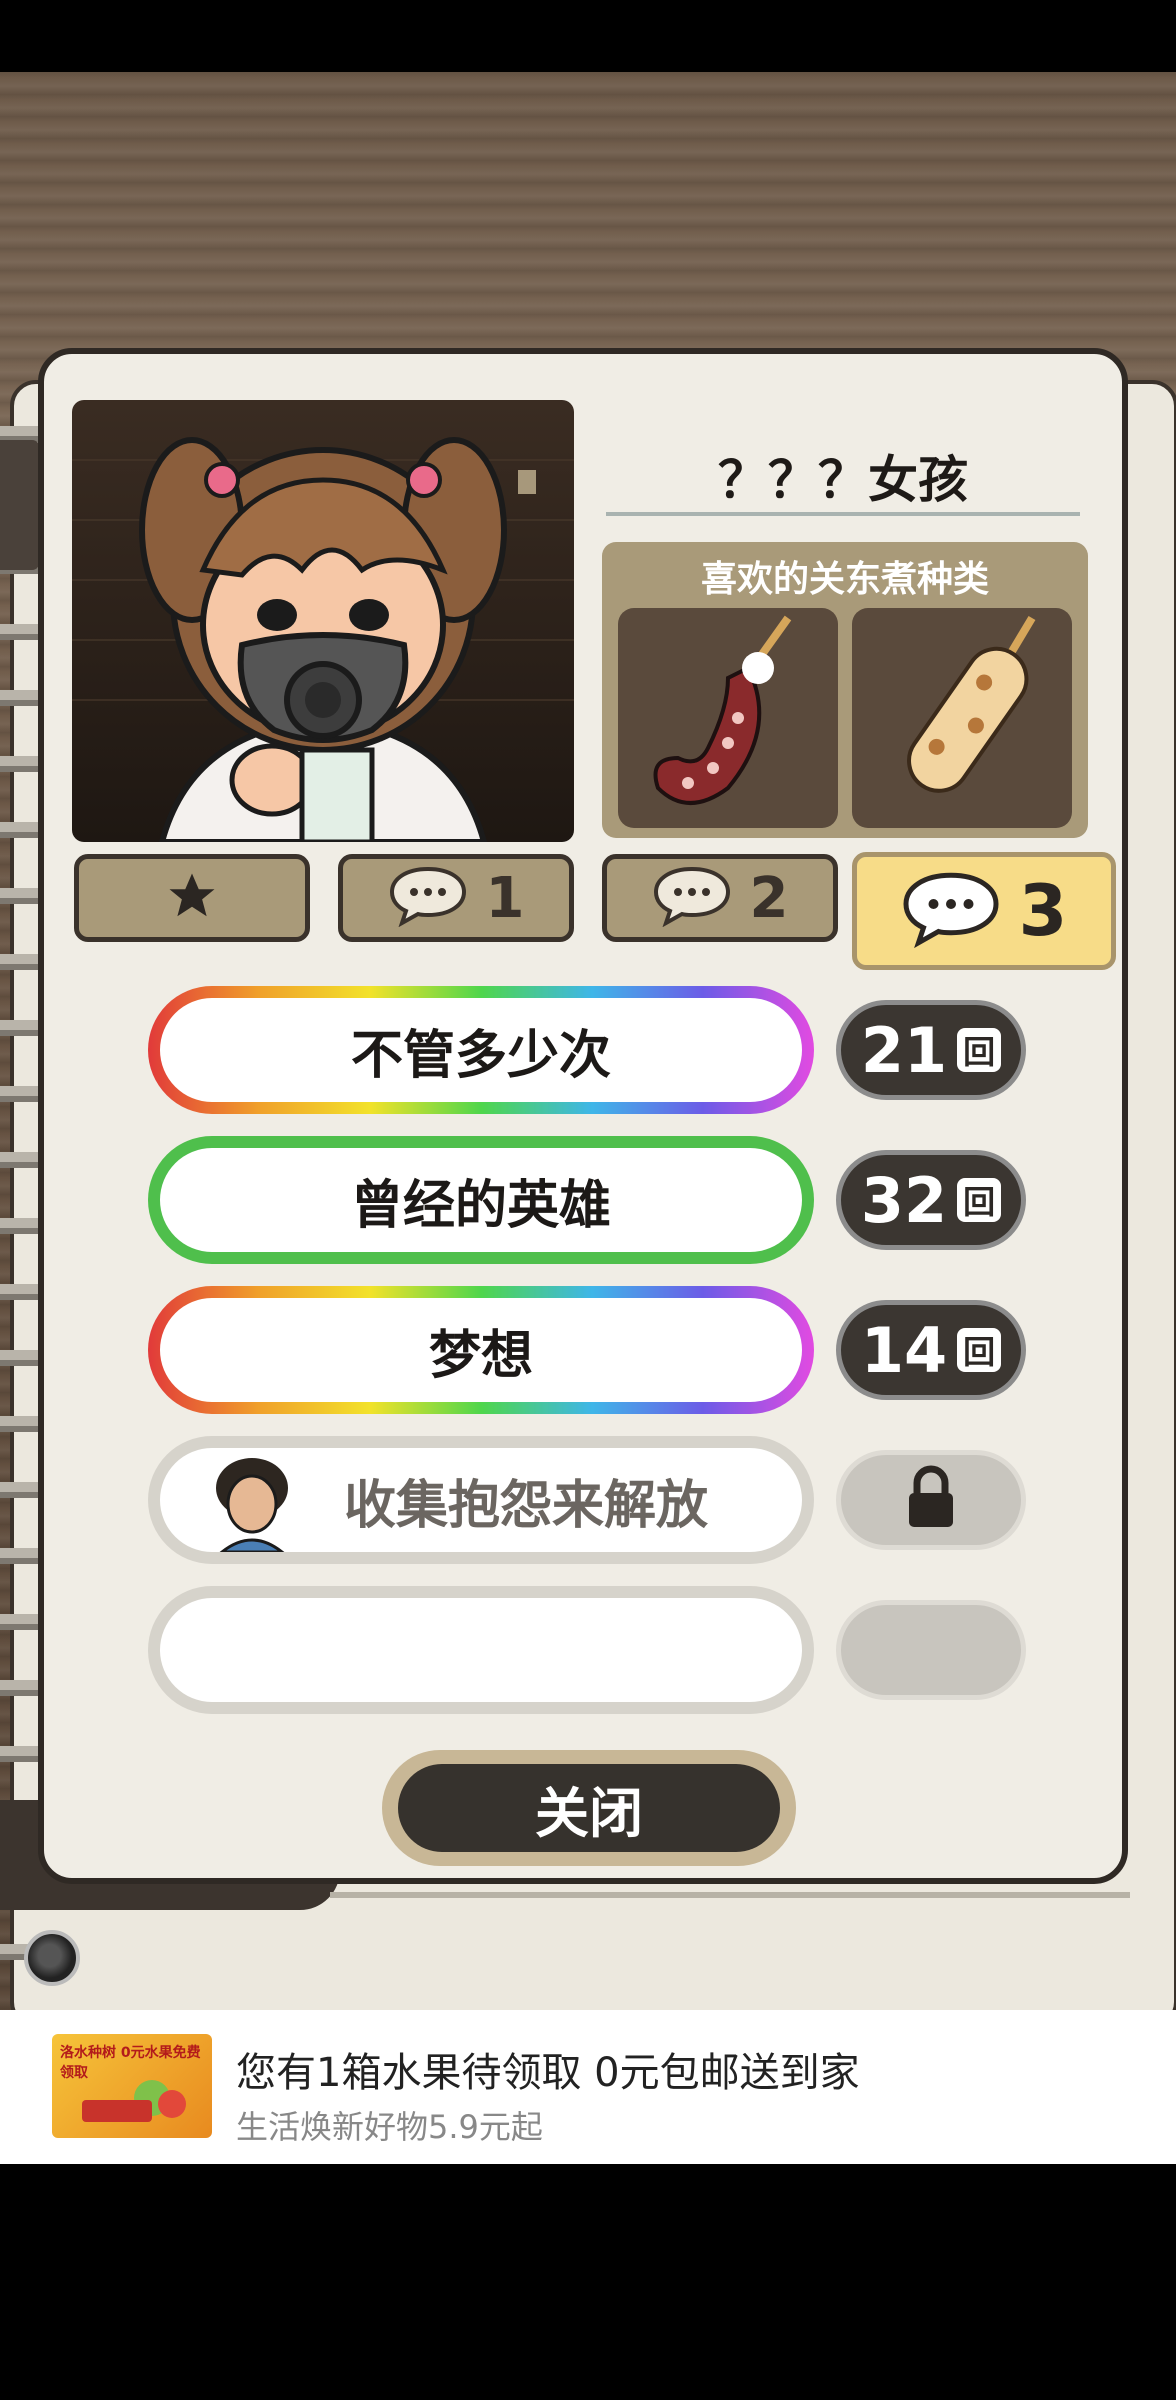 The image size is (1176, 2400). What do you see at coordinates (588, 2282) in the screenshot?
I see `navigation-bar-area` at bounding box center [588, 2282].